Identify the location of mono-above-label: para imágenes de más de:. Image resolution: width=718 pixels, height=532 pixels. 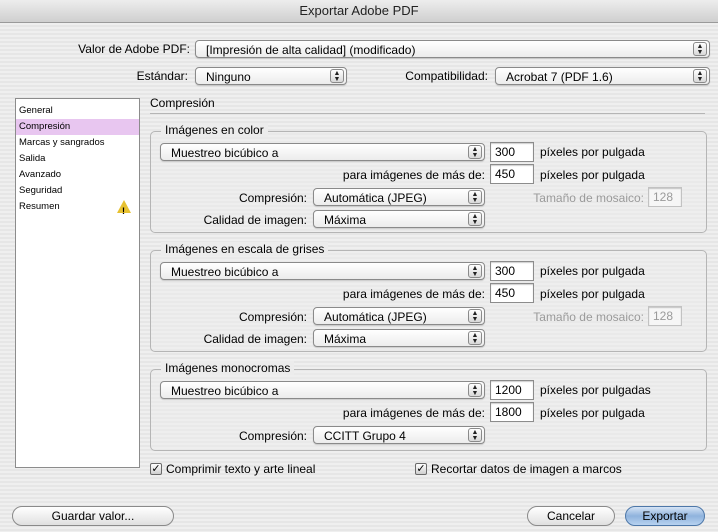
(413, 413).